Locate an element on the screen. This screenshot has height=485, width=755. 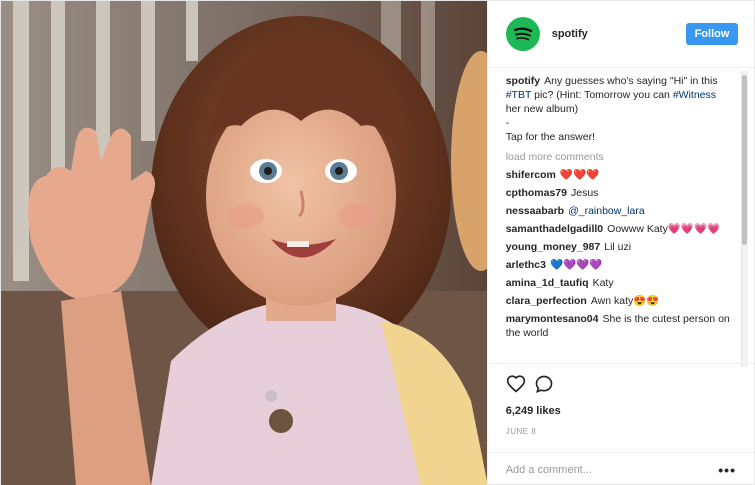
comment-username: young_money_987 is located at coordinates (553, 247).